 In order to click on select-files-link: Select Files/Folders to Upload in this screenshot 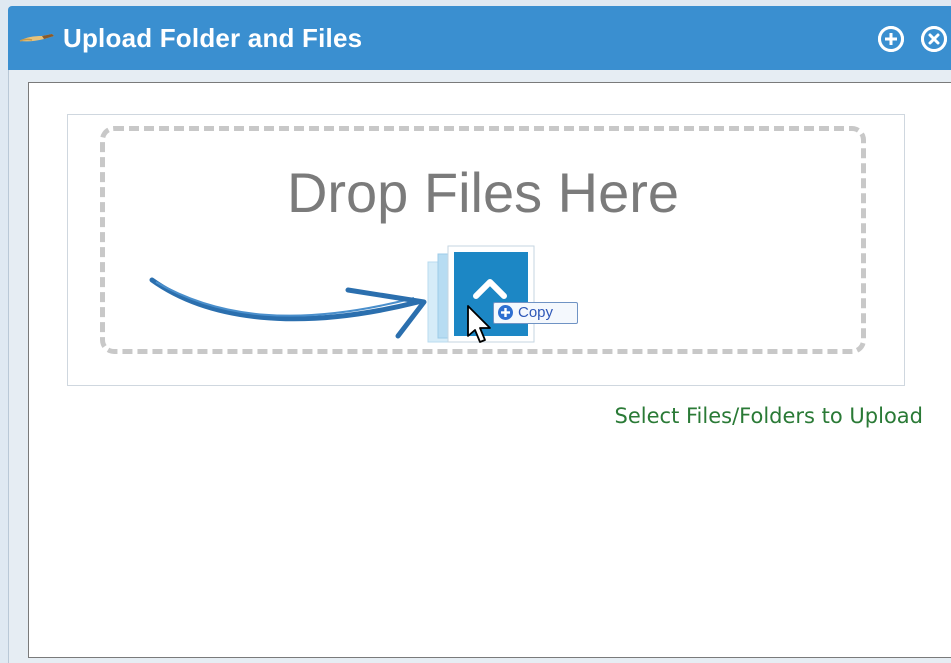, I will do `click(769, 416)`.